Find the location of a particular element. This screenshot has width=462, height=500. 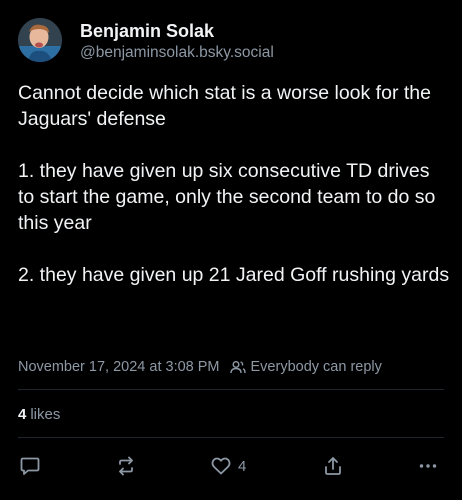

reply-setting: Everybody can reply is located at coordinates (305, 367).